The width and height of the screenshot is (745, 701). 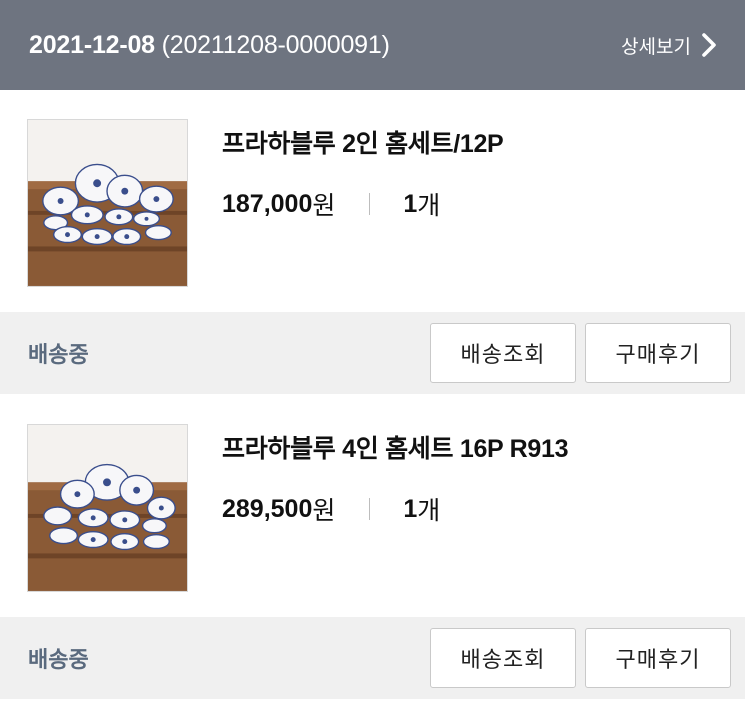 I want to click on product-name: 프라하블루 2인 홈세트/12P, so click(x=363, y=142).